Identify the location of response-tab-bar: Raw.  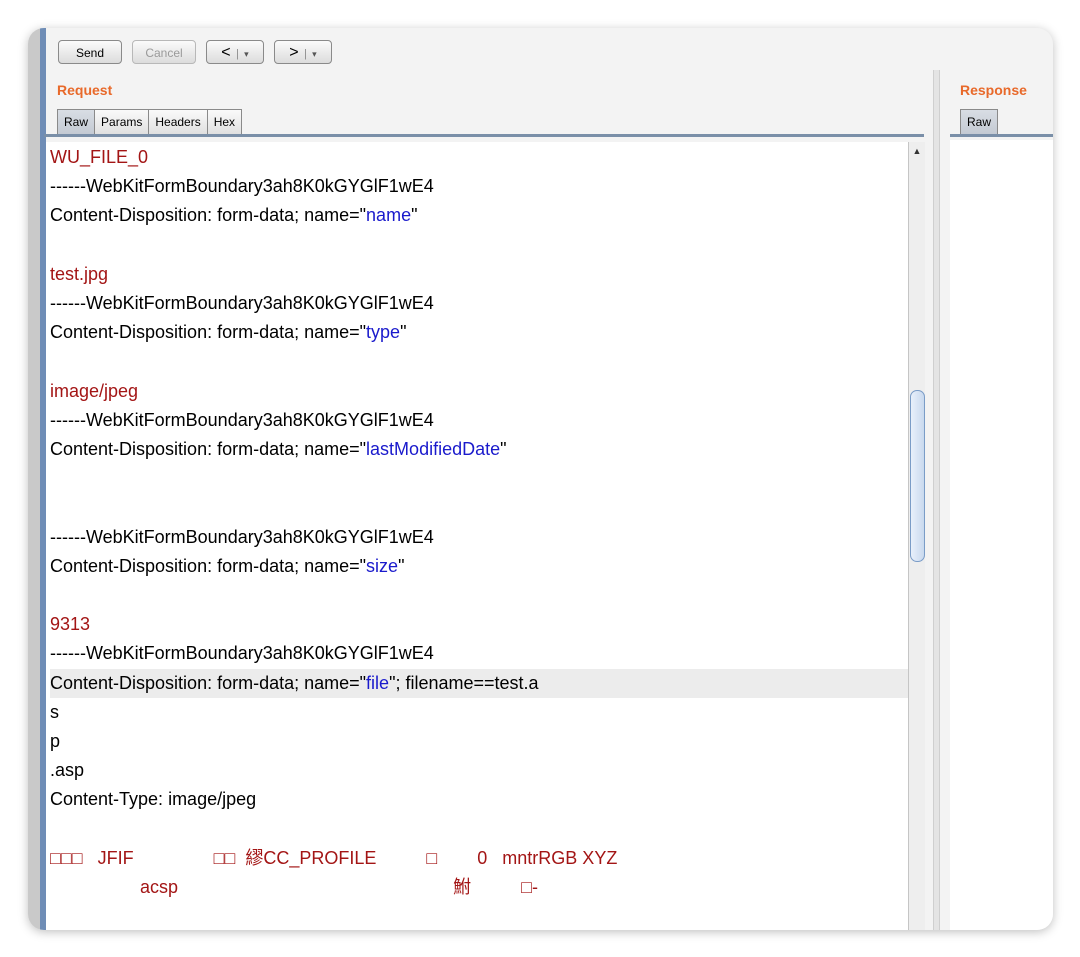
(979, 121).